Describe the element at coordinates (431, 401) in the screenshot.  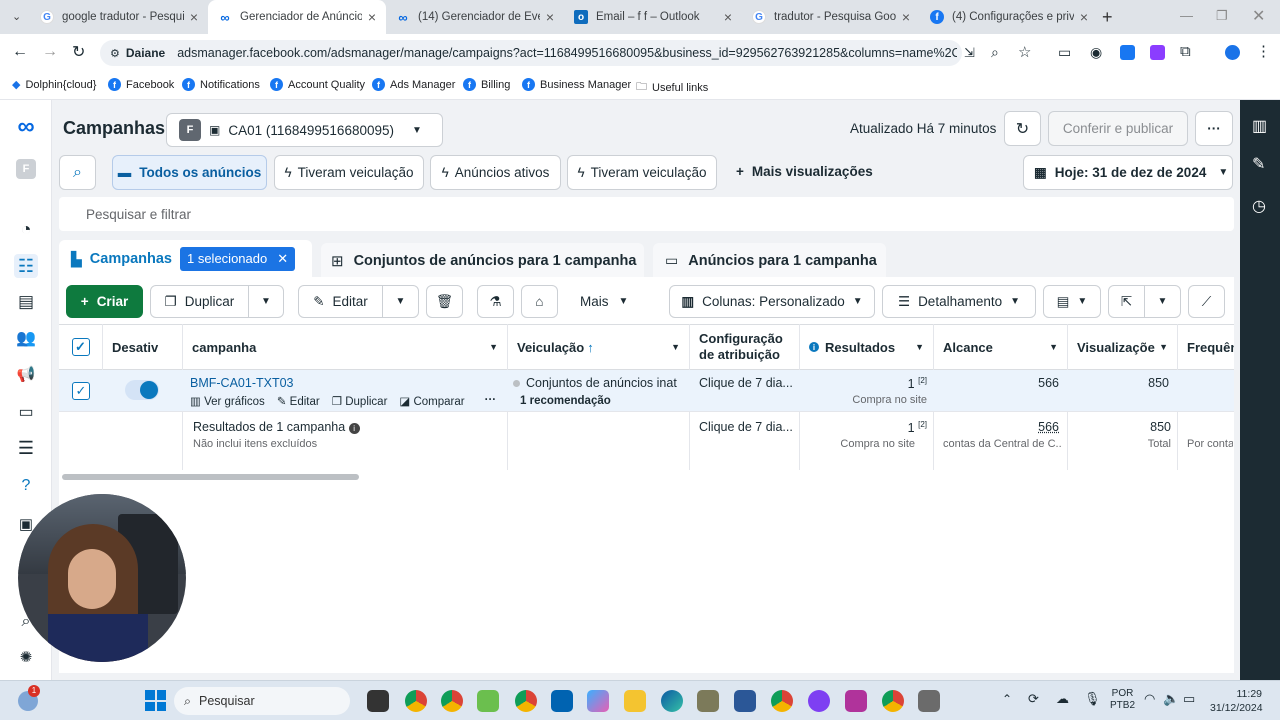
I see `compare-link: ◪ Comparar` at that location.